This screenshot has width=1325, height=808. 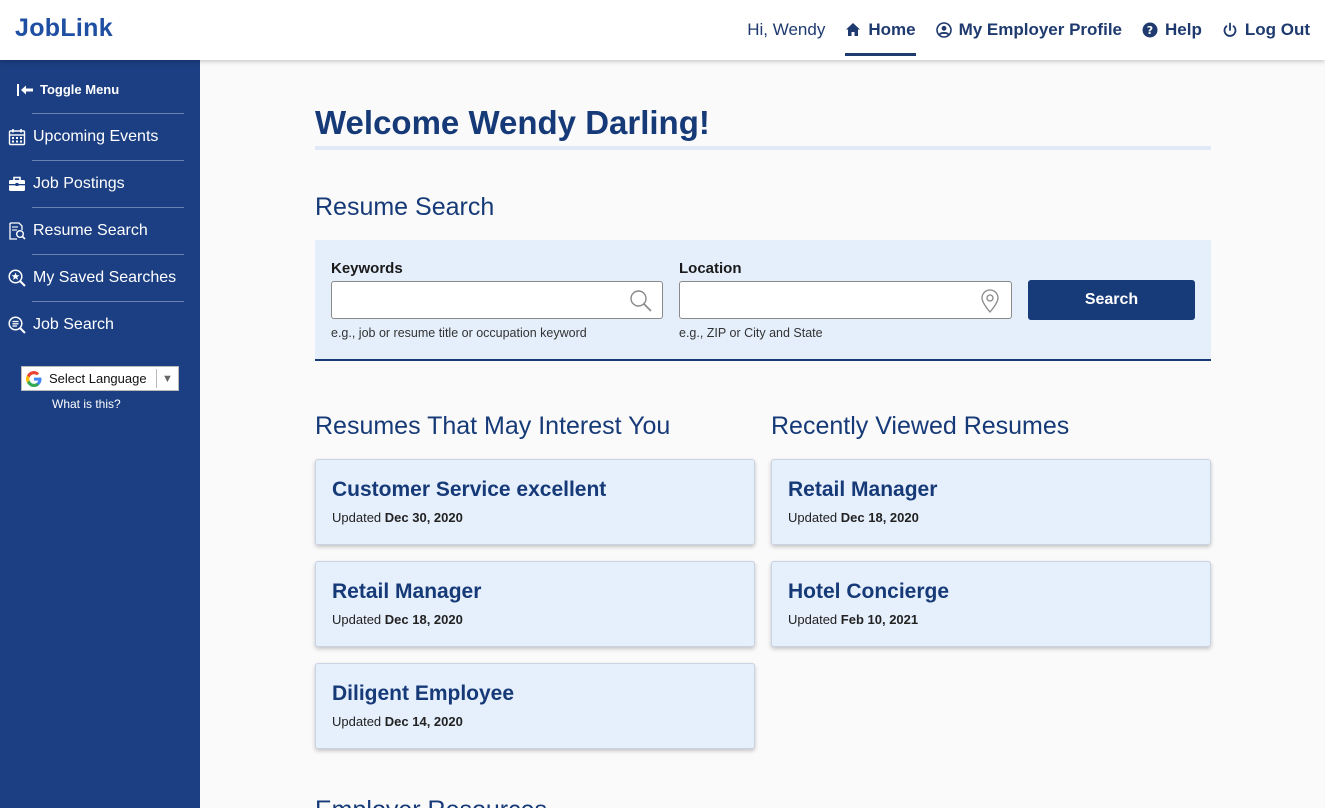 I want to click on keywords-input, so click(x=497, y=300).